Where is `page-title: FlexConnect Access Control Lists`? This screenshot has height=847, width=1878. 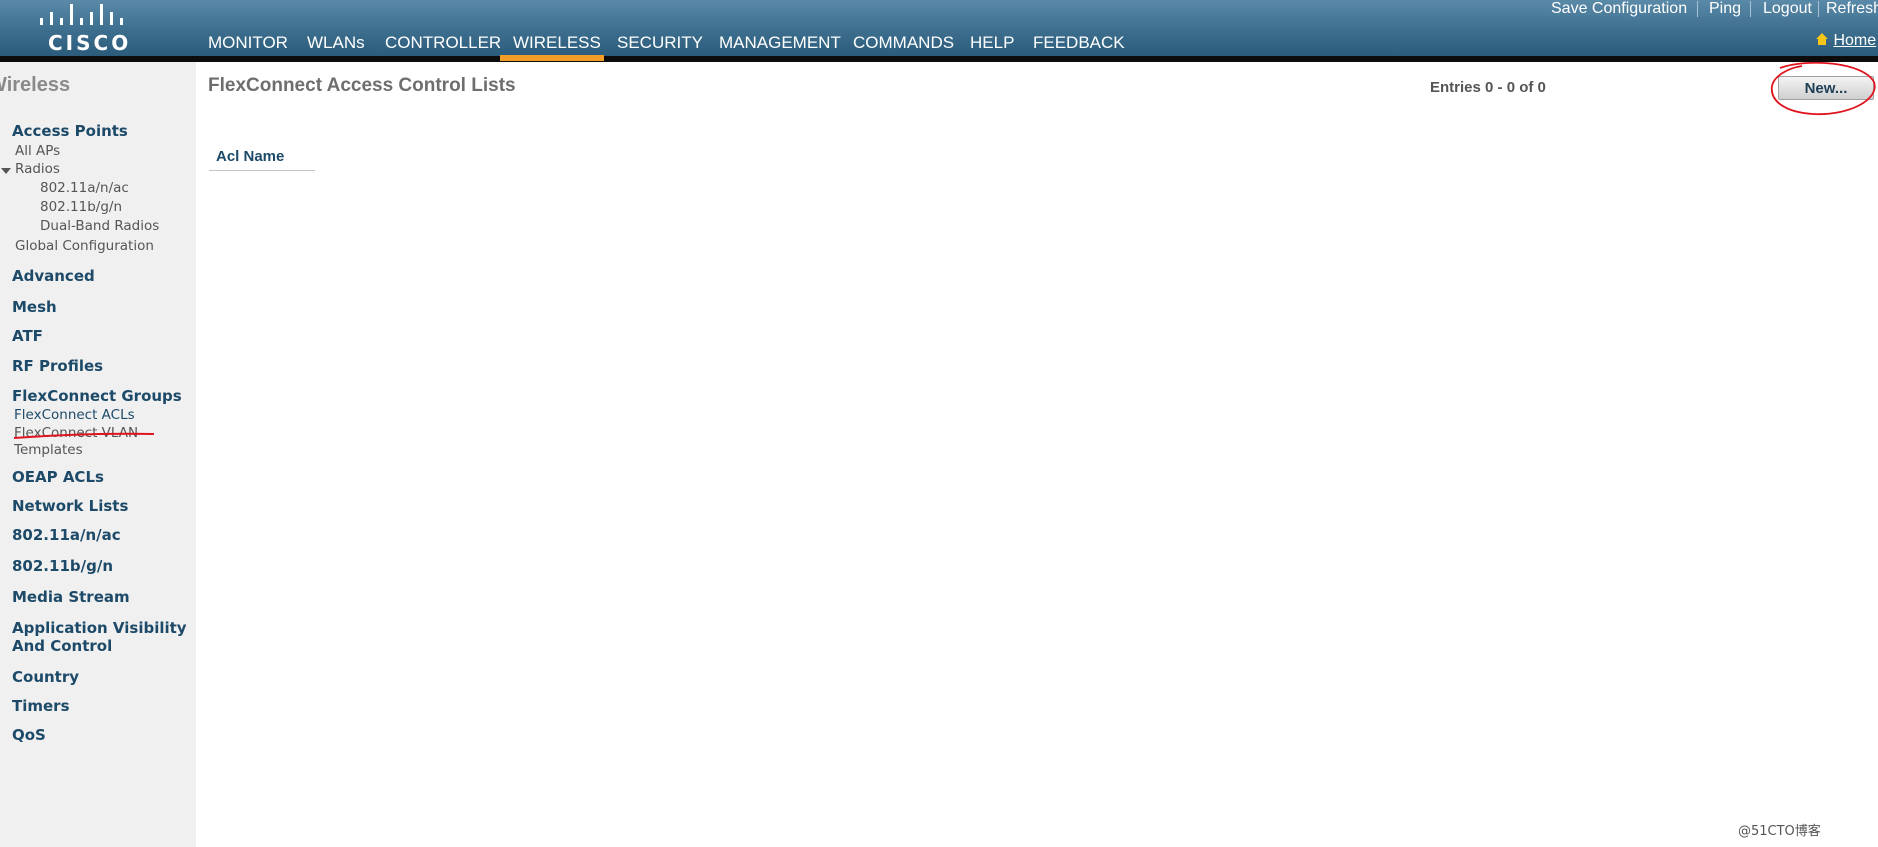 page-title: FlexConnect Access Control Lists is located at coordinates (362, 85).